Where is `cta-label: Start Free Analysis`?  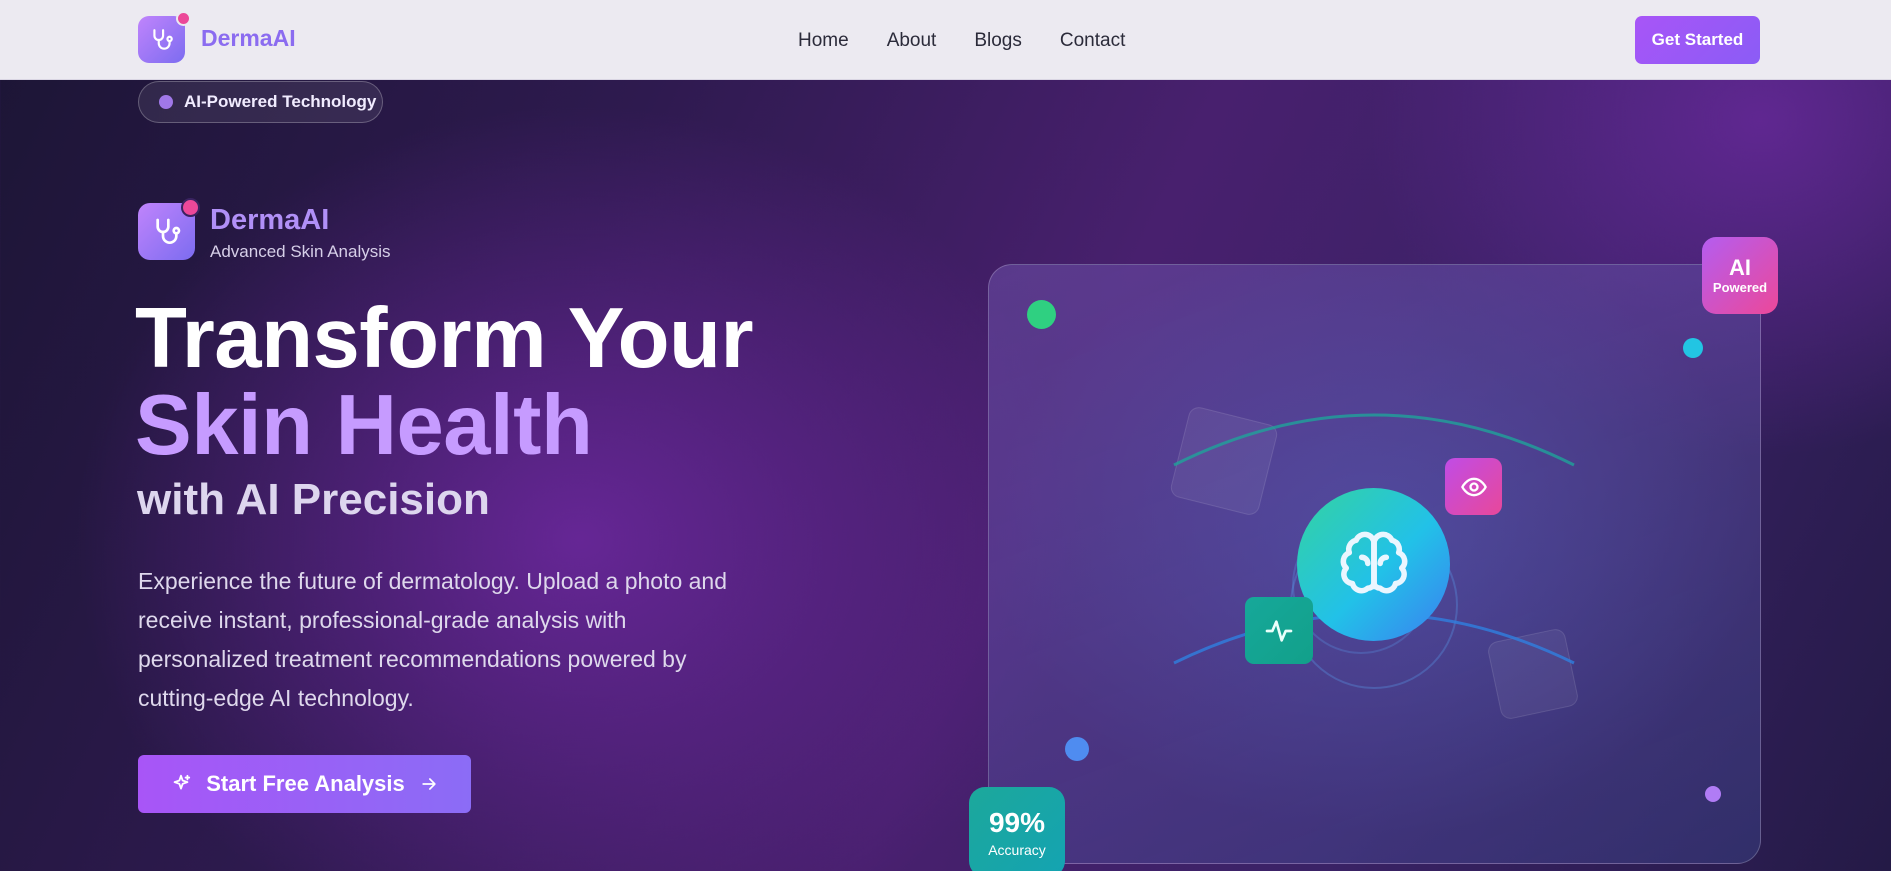 cta-label: Start Free Analysis is located at coordinates (305, 783).